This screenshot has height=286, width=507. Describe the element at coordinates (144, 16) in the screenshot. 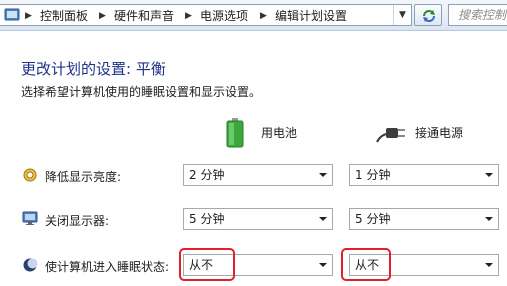

I see `breadcrumb-item: 硬件和声音` at that location.